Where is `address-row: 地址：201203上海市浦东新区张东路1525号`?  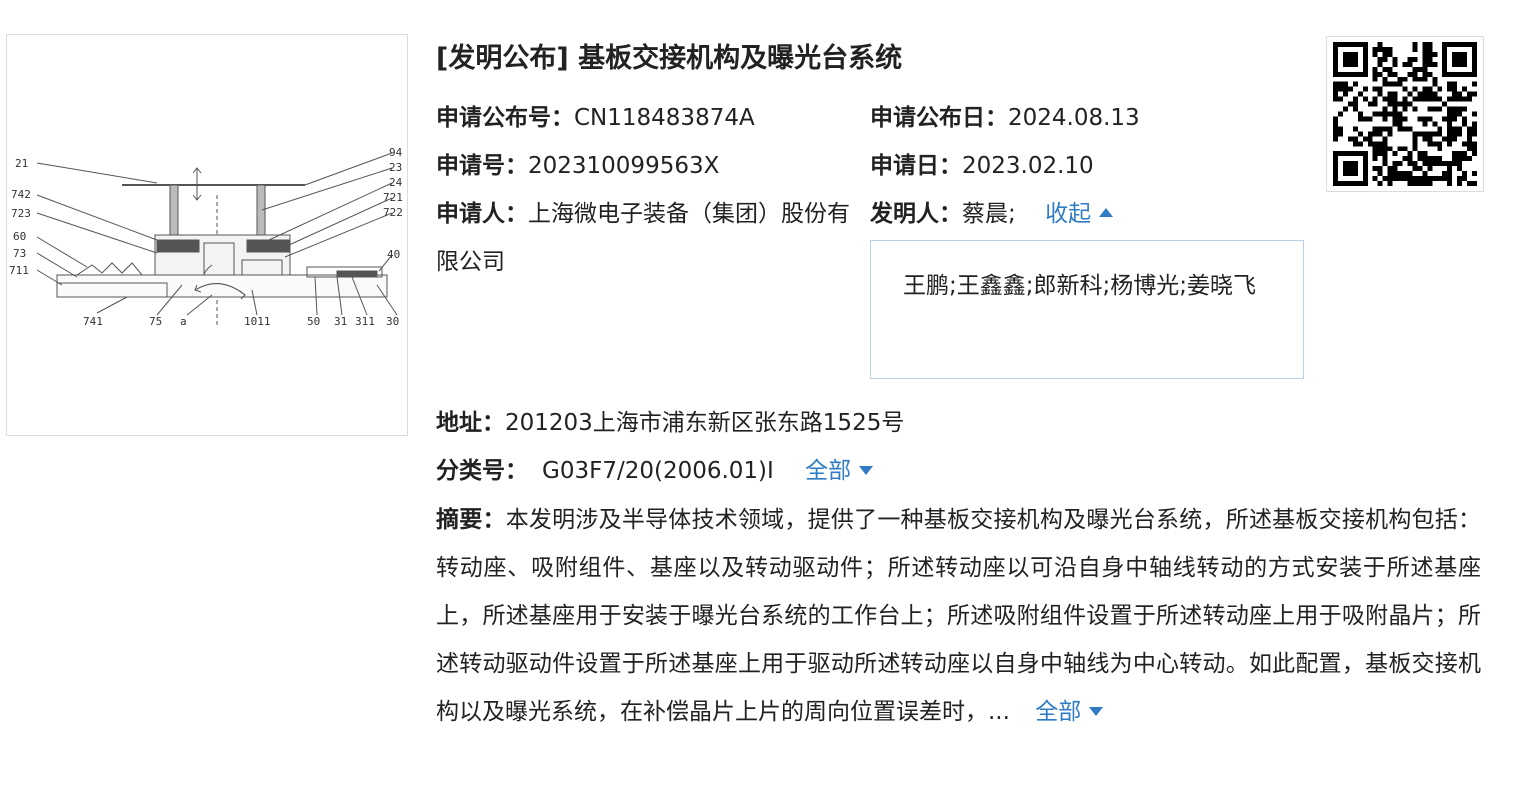 address-row: 地址：201203上海市浦东新区张东路1525号 is located at coordinates (670, 423).